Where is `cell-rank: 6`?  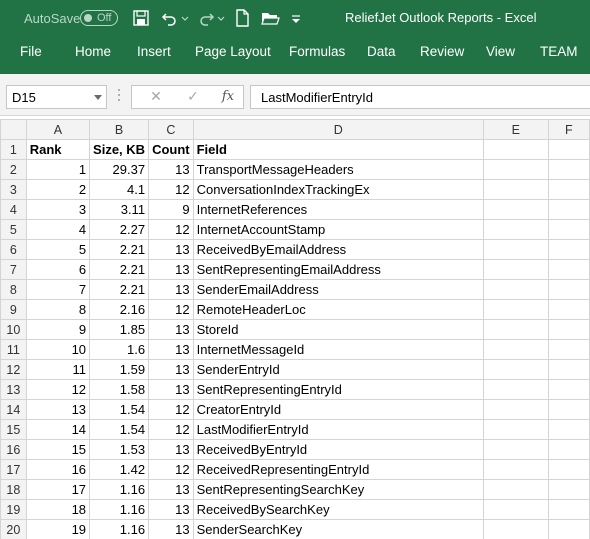 cell-rank: 6 is located at coordinates (58, 269).